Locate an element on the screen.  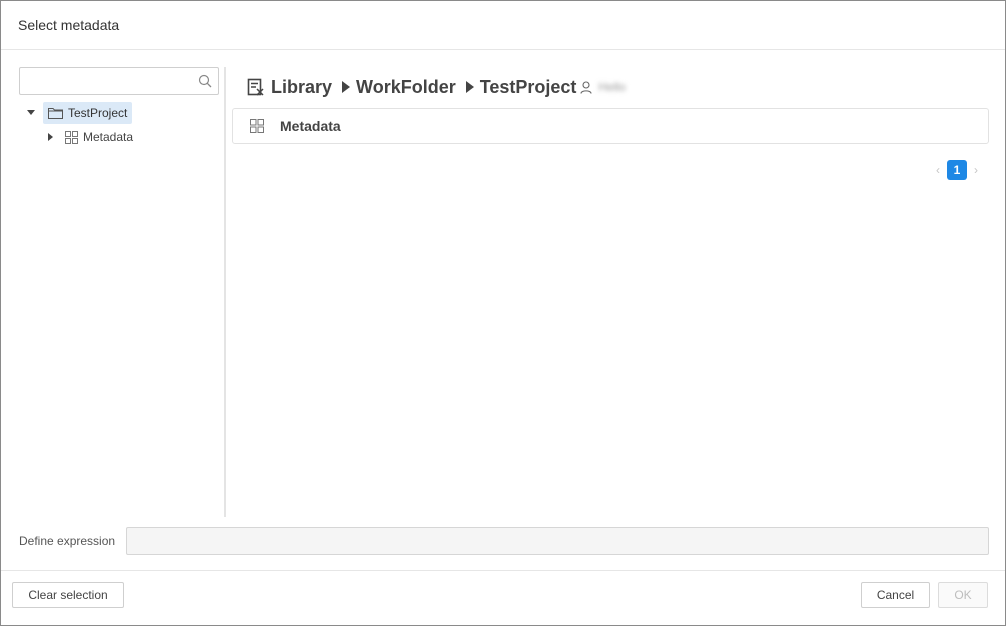
tree-node-metadata: Metadata is located at coordinates (89, 137).